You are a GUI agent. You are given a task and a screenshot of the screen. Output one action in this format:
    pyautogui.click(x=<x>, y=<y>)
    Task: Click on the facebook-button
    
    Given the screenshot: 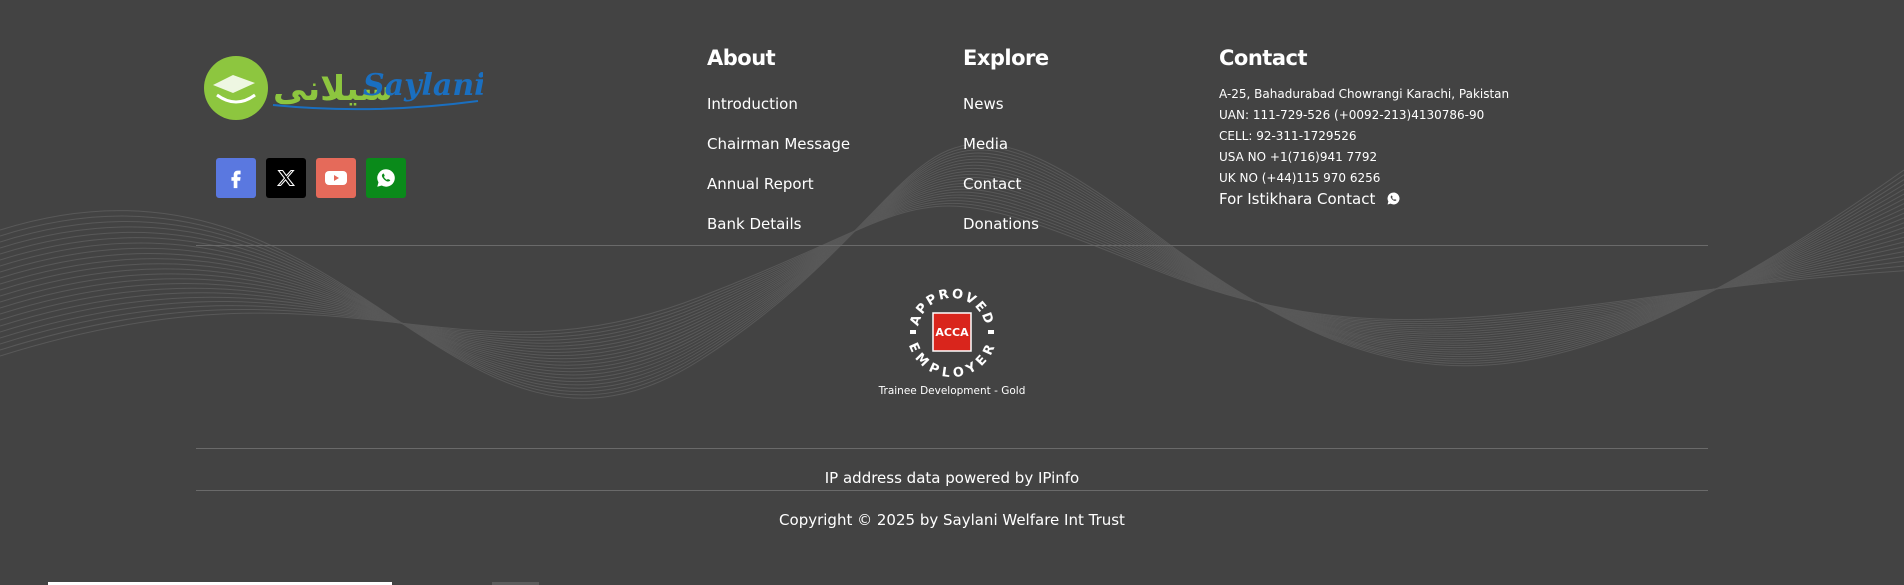 What is the action you would take?
    pyautogui.click(x=236, y=178)
    